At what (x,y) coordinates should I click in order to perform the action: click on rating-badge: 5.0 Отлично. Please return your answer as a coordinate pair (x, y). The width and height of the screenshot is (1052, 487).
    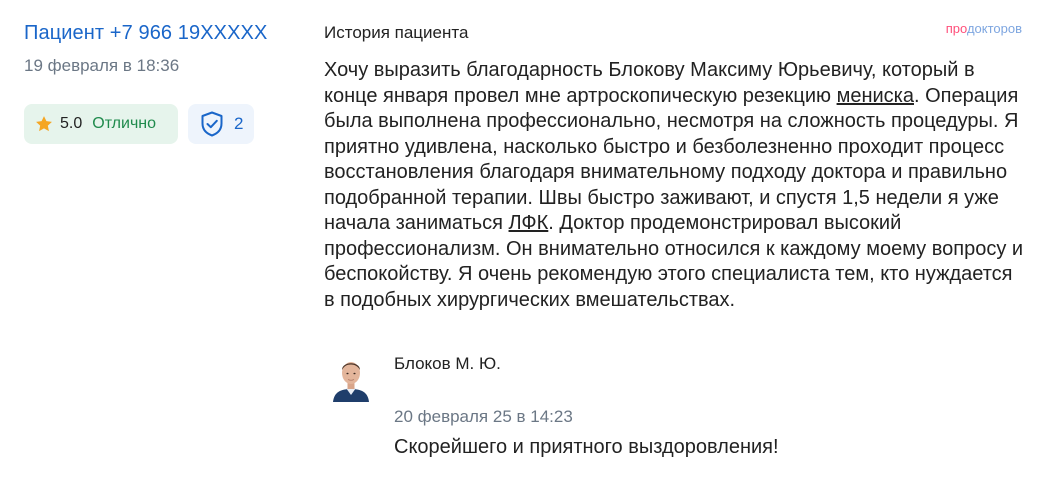
    Looking at the image, I should click on (101, 124).